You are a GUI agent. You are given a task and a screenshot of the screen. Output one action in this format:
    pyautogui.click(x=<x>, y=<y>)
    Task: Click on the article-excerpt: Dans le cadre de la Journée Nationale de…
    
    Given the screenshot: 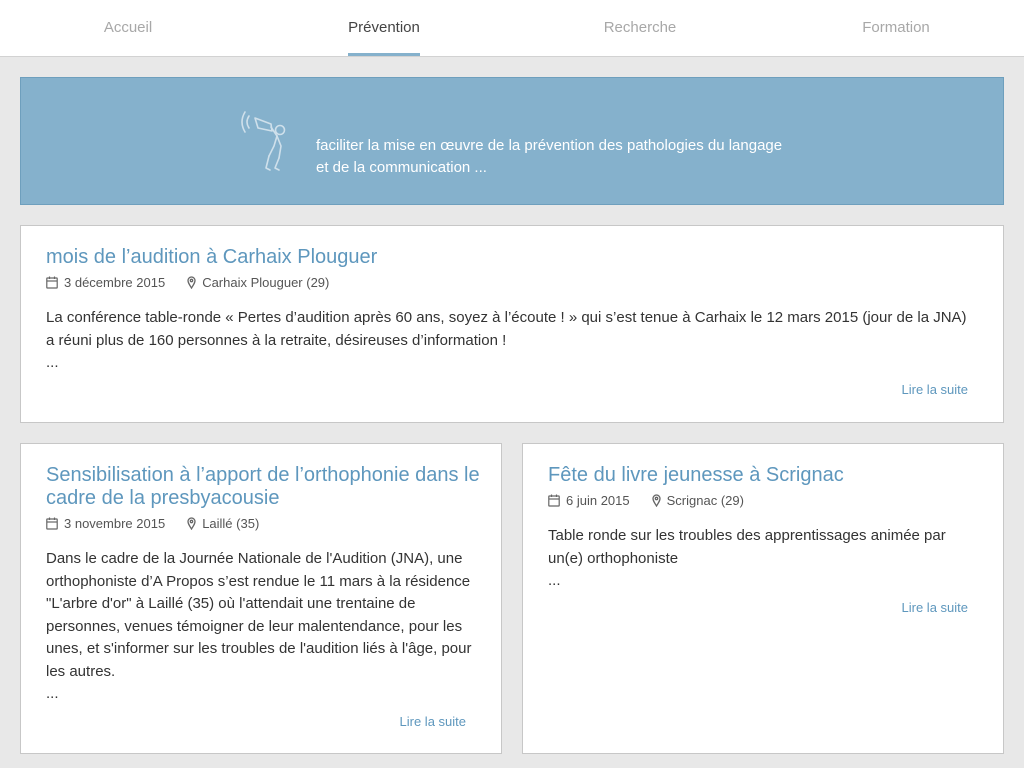 What is the action you would take?
    pyautogui.click(x=263, y=627)
    